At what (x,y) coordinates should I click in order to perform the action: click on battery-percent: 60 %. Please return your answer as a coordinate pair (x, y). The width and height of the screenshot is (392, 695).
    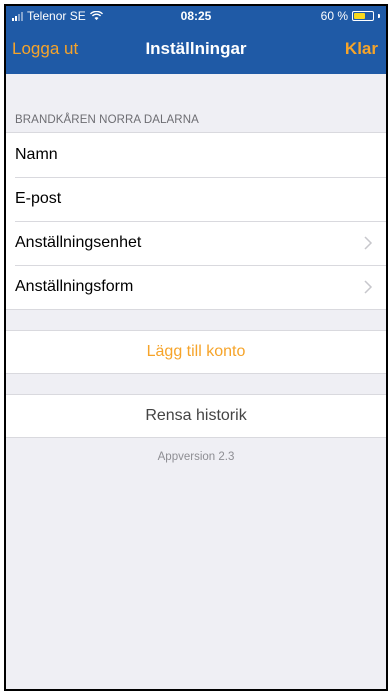
    Looking at the image, I should click on (334, 16).